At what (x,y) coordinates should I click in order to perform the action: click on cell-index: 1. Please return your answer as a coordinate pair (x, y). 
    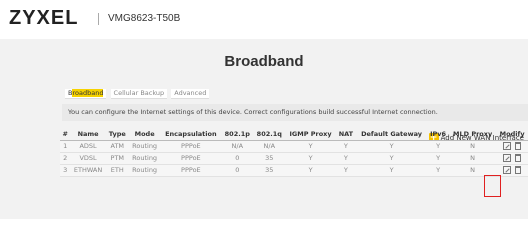
    Looking at the image, I should click on (65, 146).